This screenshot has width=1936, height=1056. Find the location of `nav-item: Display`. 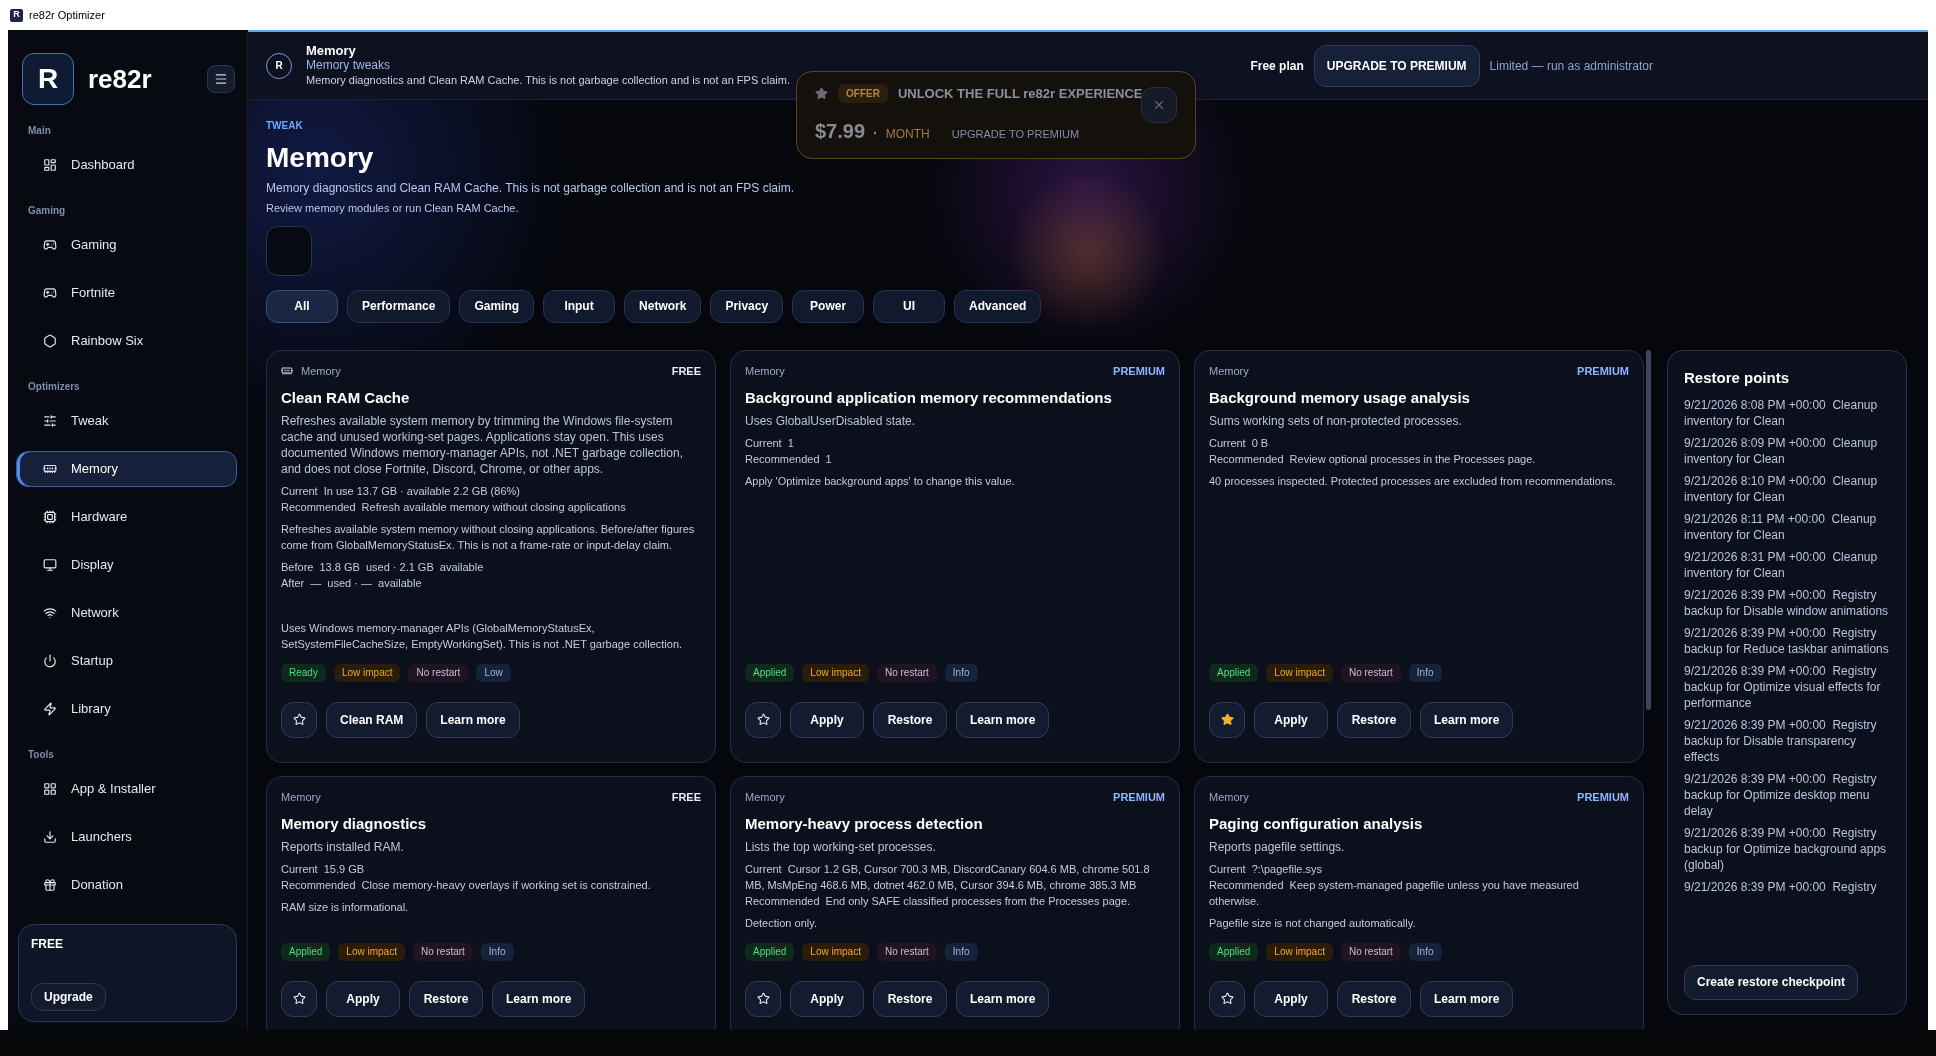

nav-item: Display is located at coordinates (126, 565).